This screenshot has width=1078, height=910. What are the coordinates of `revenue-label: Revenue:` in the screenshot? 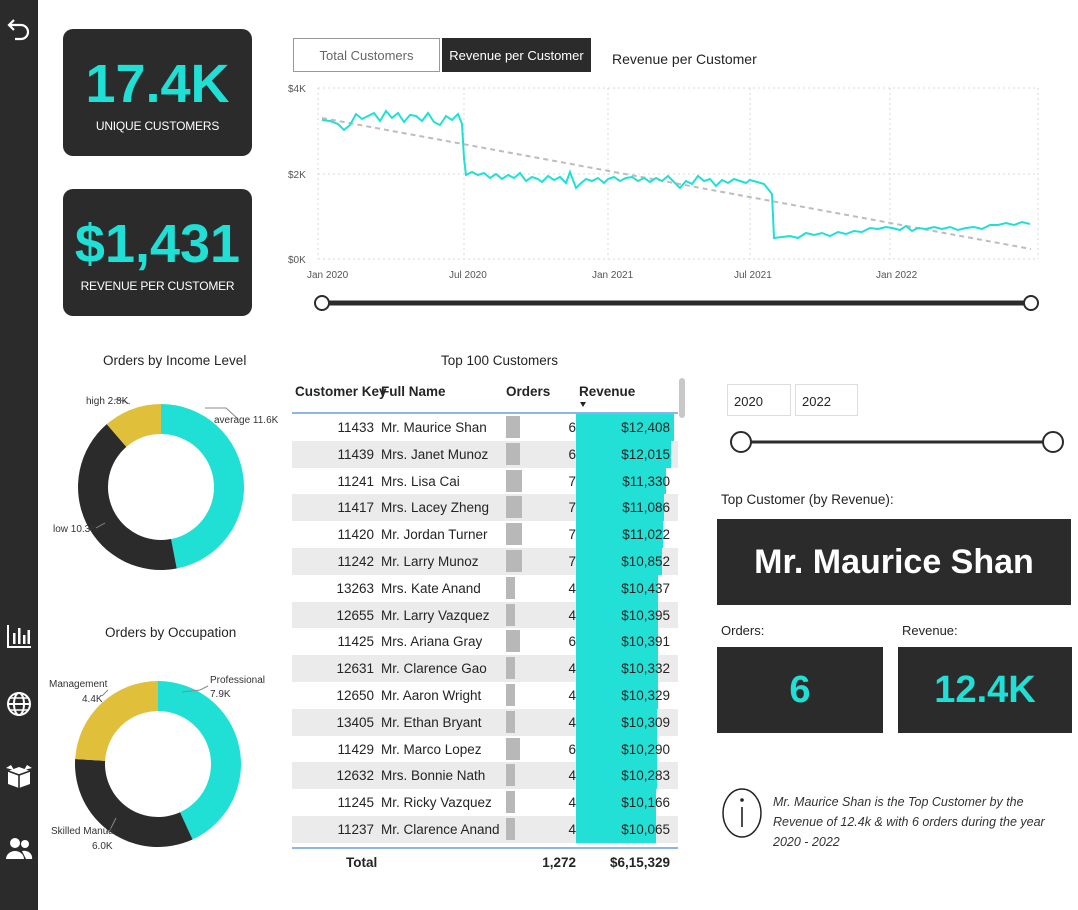 It's located at (930, 630).